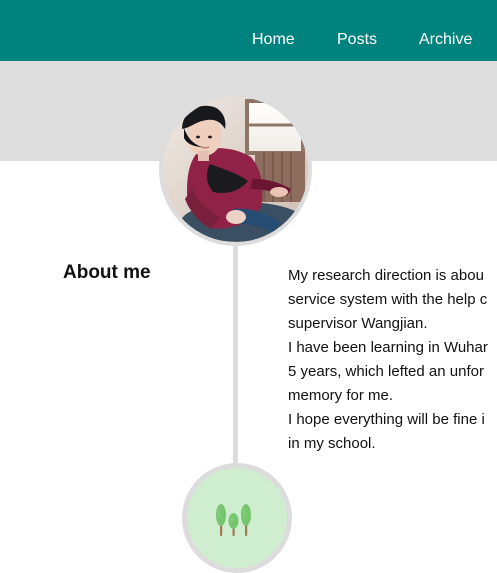 This screenshot has height=573, width=497. I want to click on about-text-line: 5 years, which lefted an unfor, so click(386, 371).